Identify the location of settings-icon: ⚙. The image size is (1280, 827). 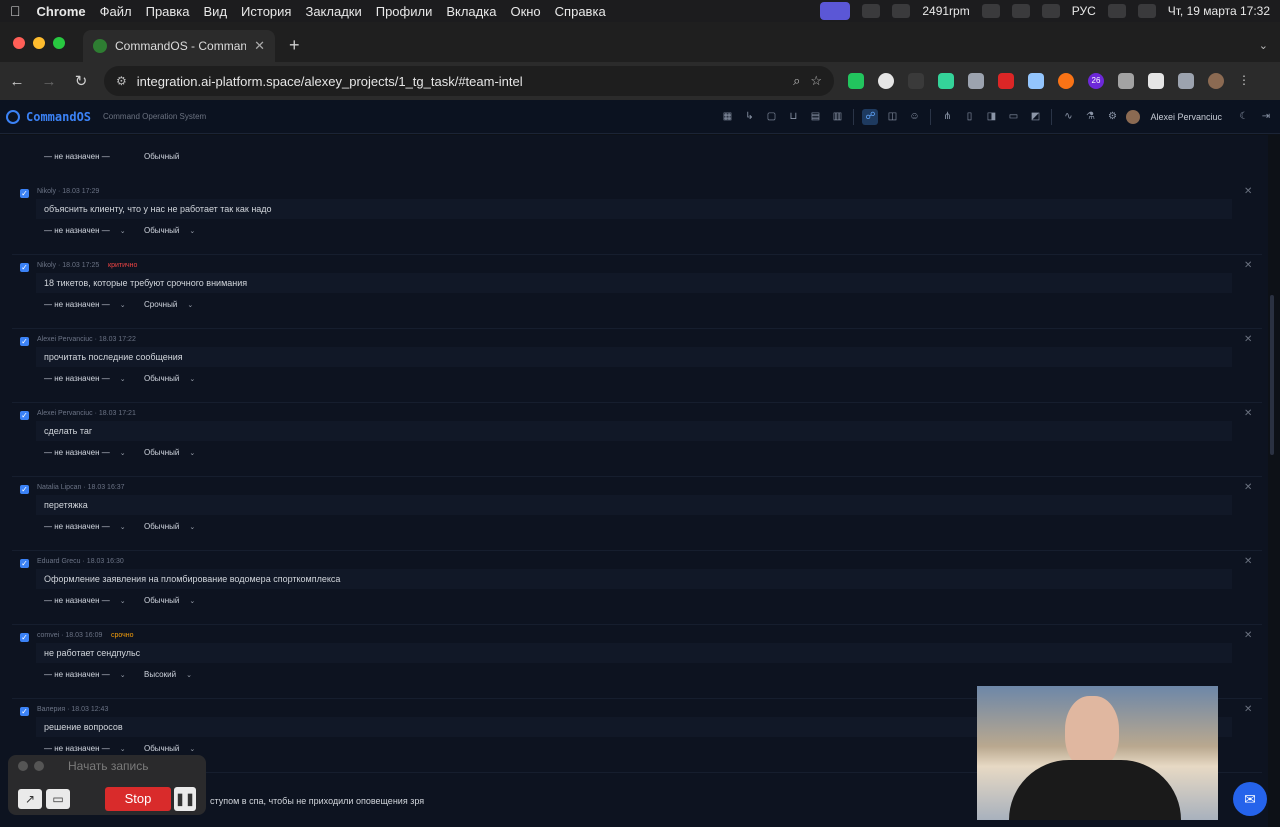
(1112, 117).